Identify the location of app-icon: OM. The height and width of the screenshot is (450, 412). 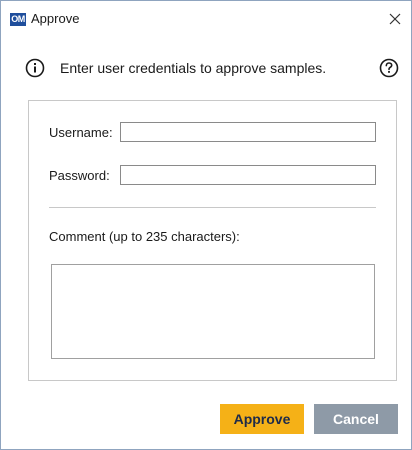
(18, 19).